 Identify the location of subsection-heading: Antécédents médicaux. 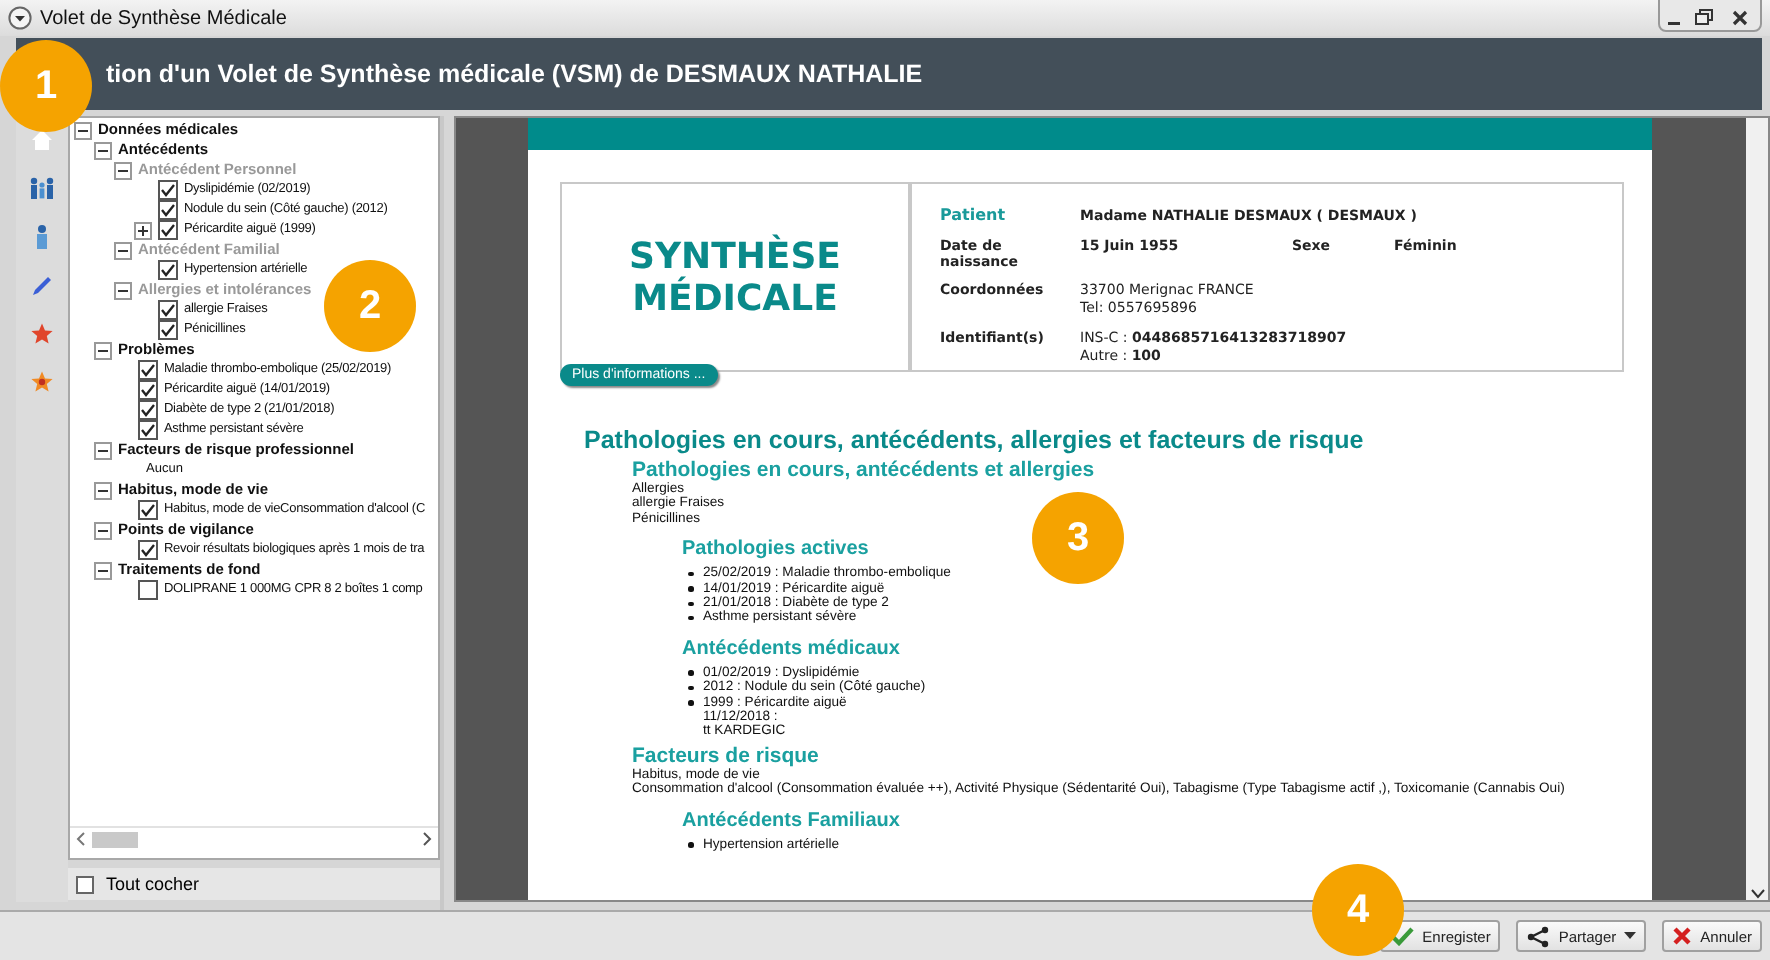
(792, 648).